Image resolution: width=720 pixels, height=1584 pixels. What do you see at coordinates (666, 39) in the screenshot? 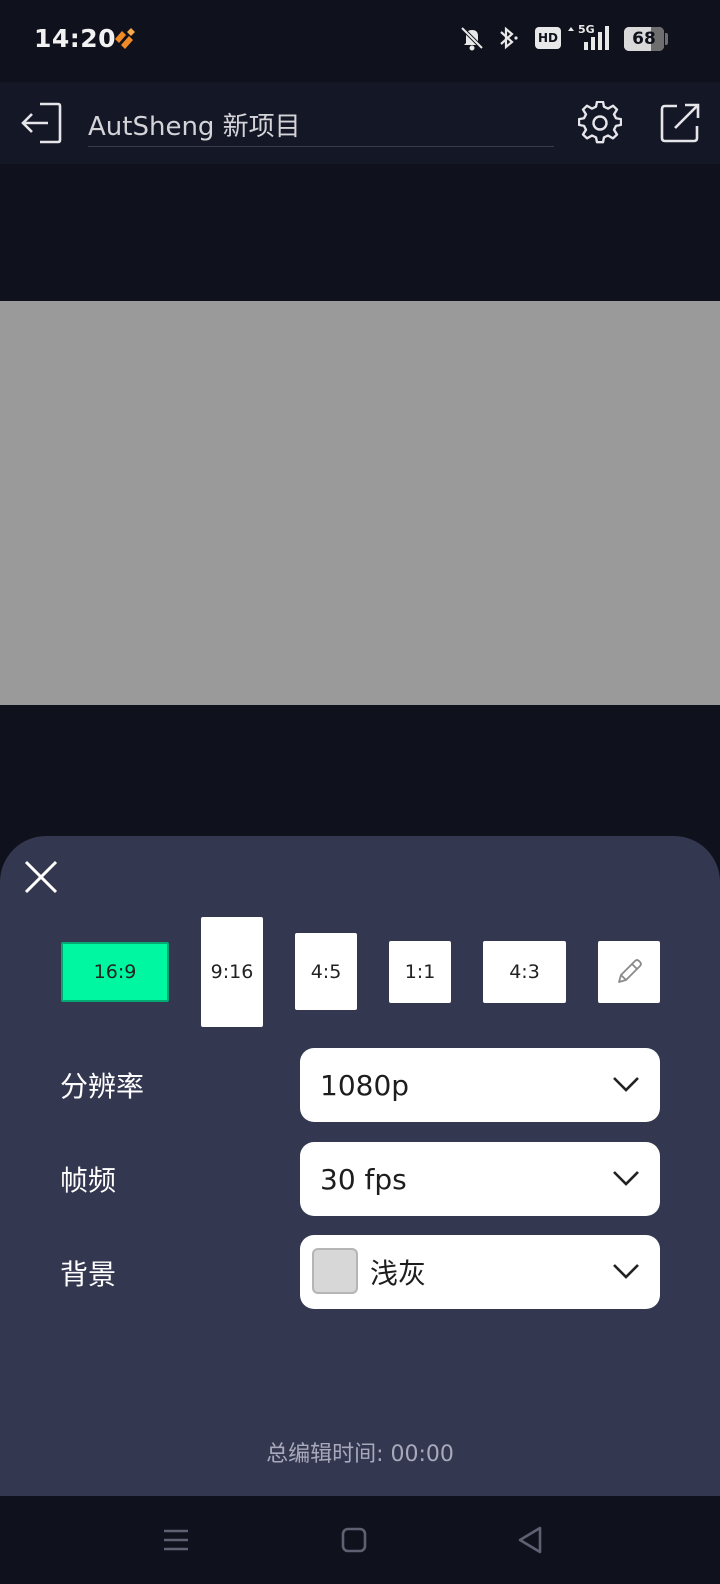
I see `battery-tip` at bounding box center [666, 39].